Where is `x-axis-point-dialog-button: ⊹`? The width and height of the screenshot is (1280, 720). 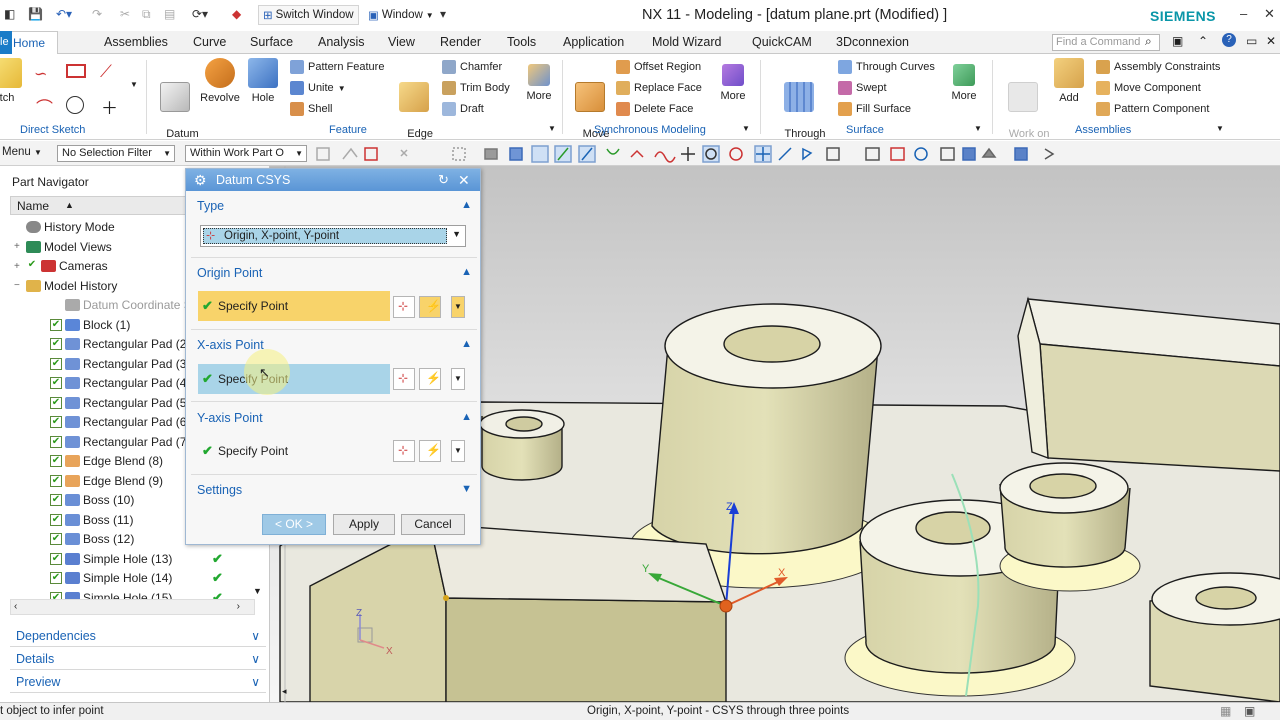
x-axis-point-dialog-button: ⊹ is located at coordinates (404, 379).